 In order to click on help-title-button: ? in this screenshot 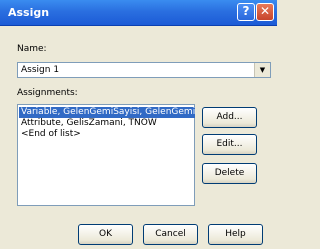, I will do `click(246, 12)`.